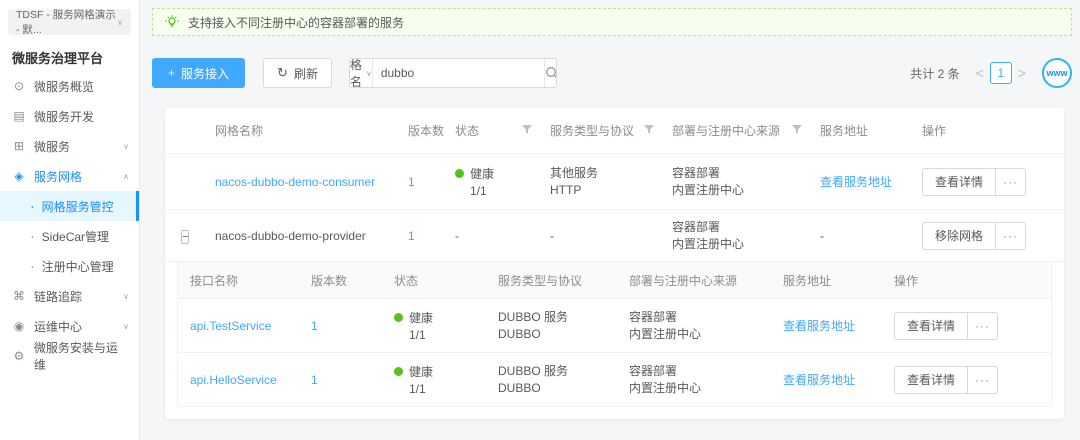  Describe the element at coordinates (19, 146) in the screenshot. I see `microservice-icon: ⊞` at that location.